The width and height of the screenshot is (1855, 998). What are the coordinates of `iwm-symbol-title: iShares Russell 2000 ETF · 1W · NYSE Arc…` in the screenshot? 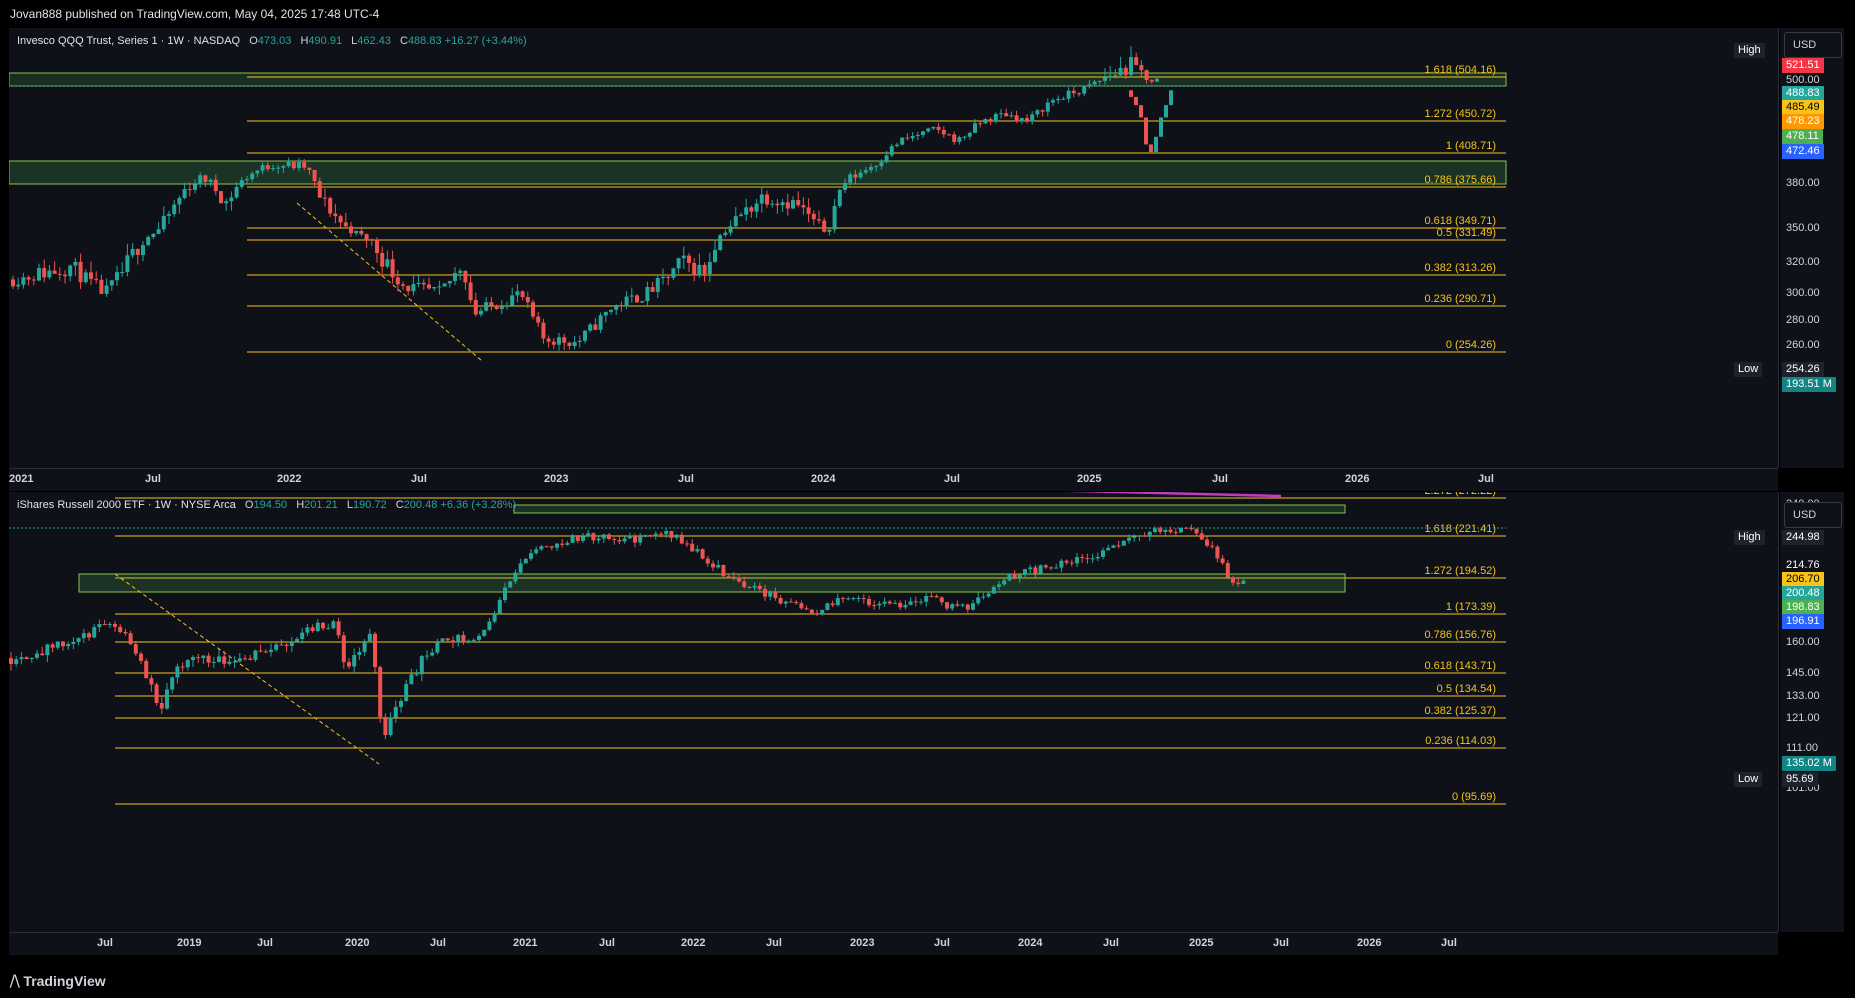 It's located at (126, 505).